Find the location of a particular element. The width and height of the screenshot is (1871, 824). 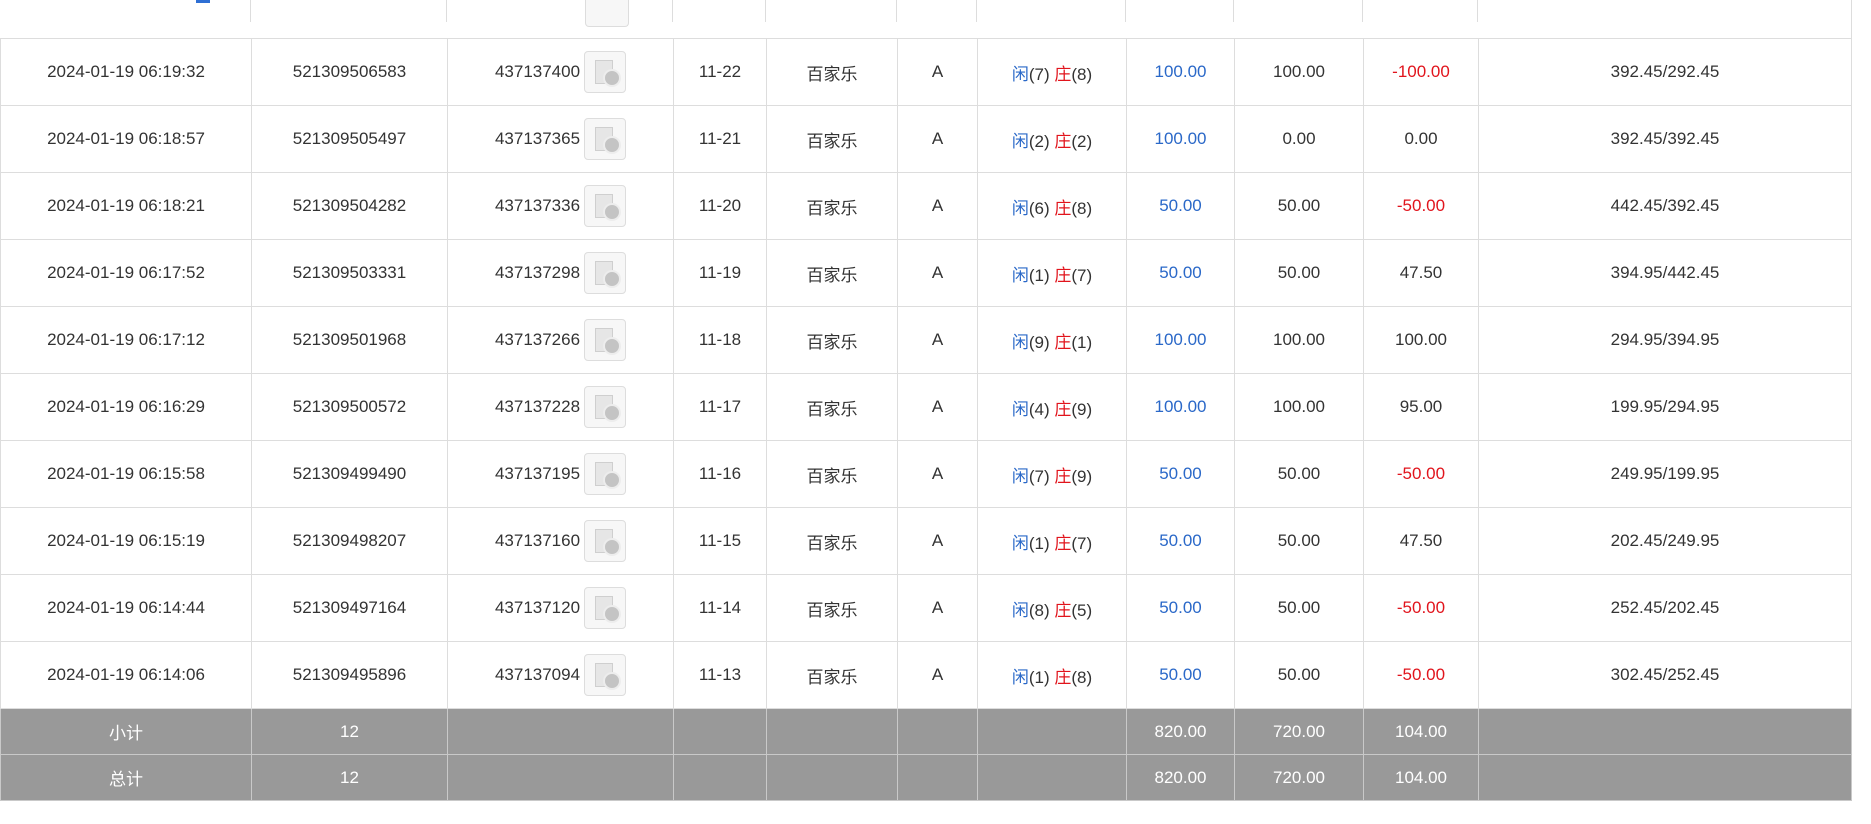

banker-points: (2) is located at coordinates (1082, 141).